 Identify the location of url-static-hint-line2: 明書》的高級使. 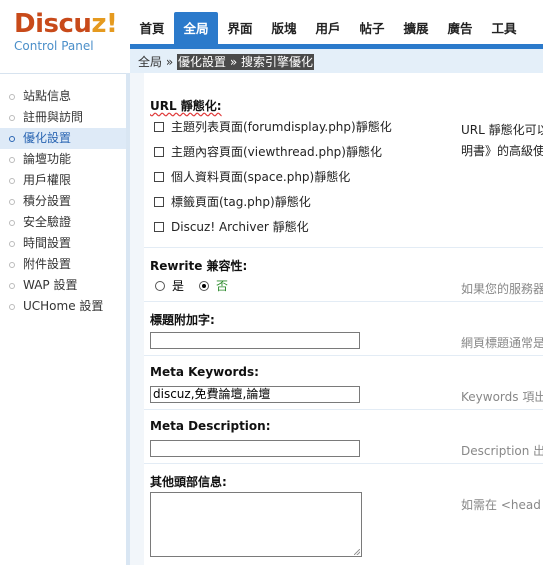
(502, 151).